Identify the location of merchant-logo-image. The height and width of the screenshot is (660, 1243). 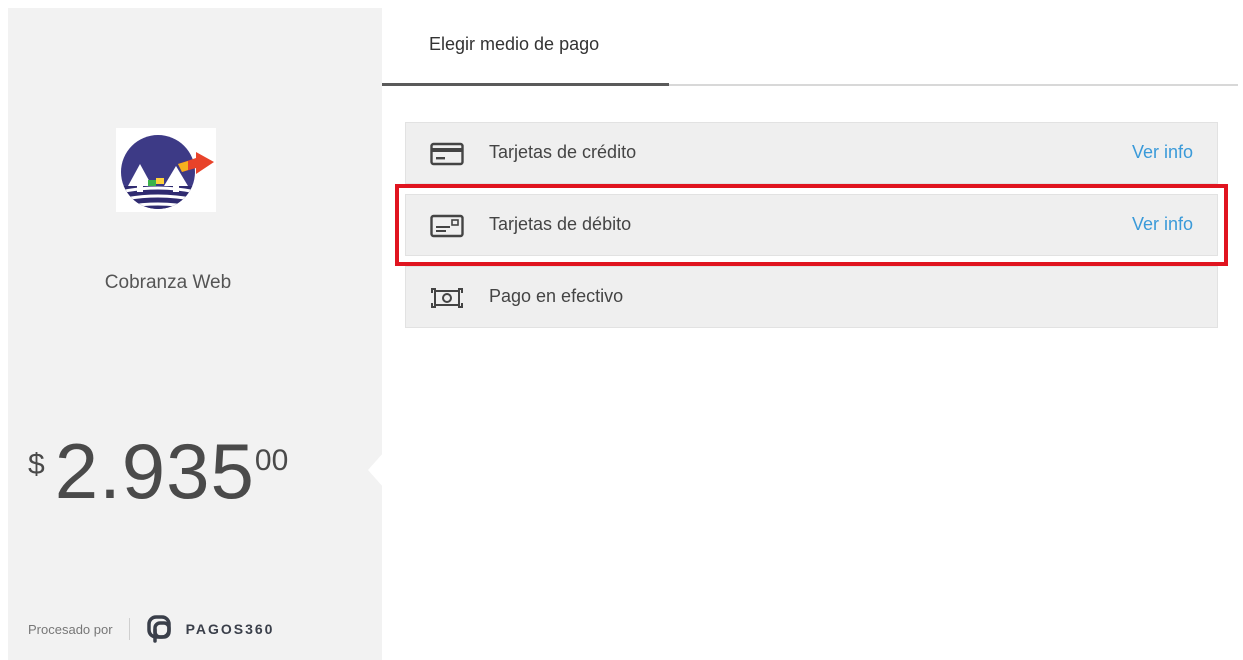
(167, 172).